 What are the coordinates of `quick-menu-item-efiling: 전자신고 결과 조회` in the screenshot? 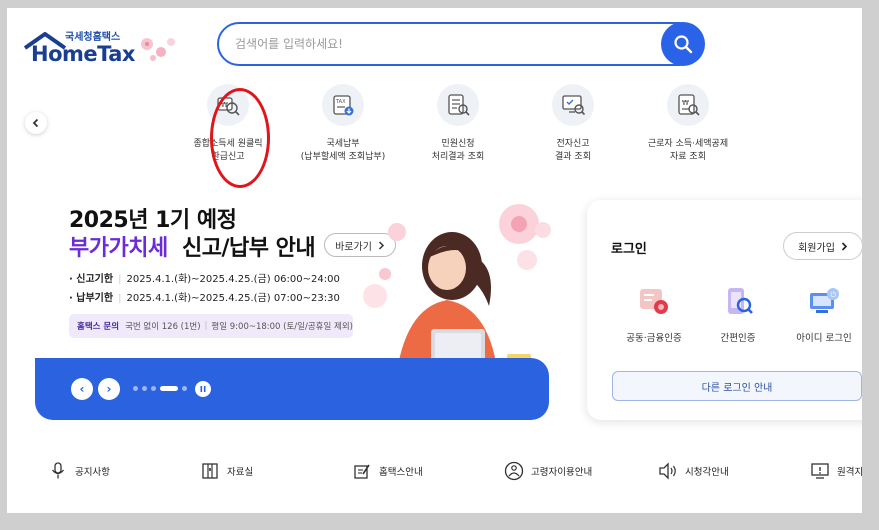 It's located at (573, 124).